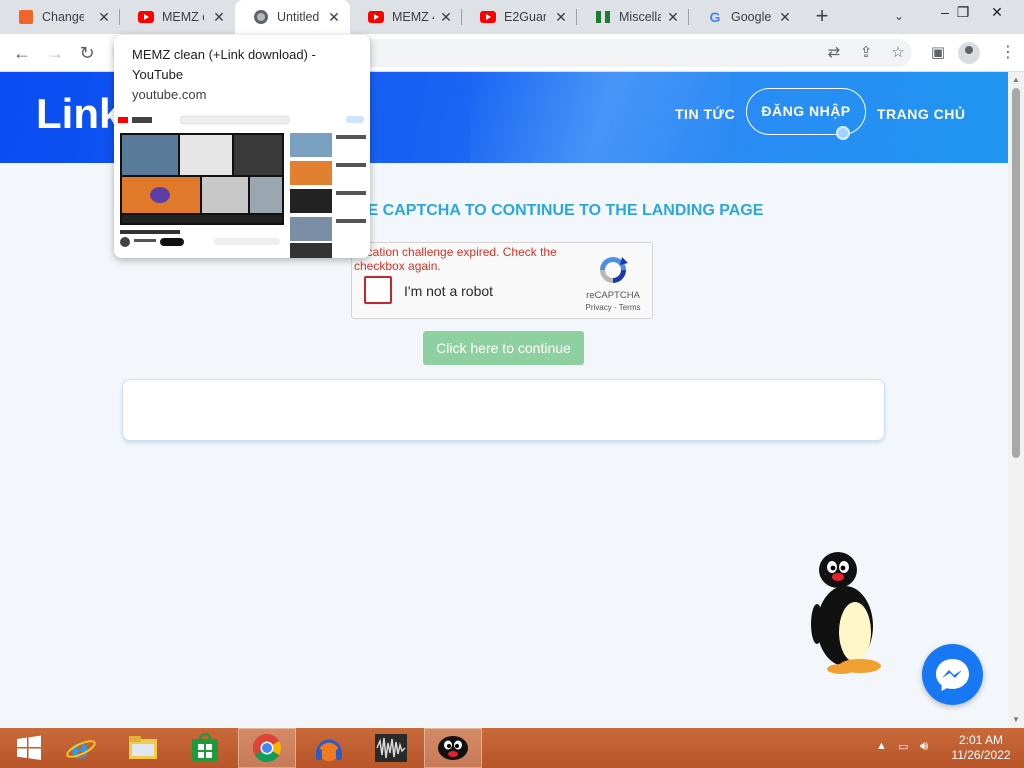 This screenshot has width=1024, height=768. What do you see at coordinates (881, 746) in the screenshot?
I see `tray-expand-icon: ▲` at bounding box center [881, 746].